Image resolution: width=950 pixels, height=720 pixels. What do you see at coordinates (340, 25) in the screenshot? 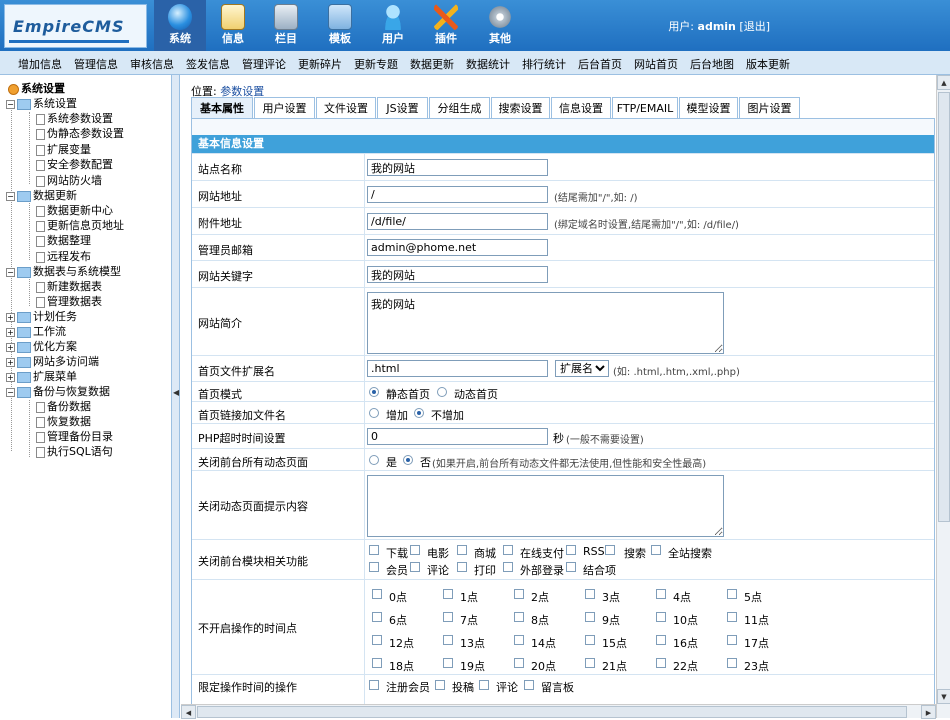
I see `nav-template: 模板` at bounding box center [340, 25].